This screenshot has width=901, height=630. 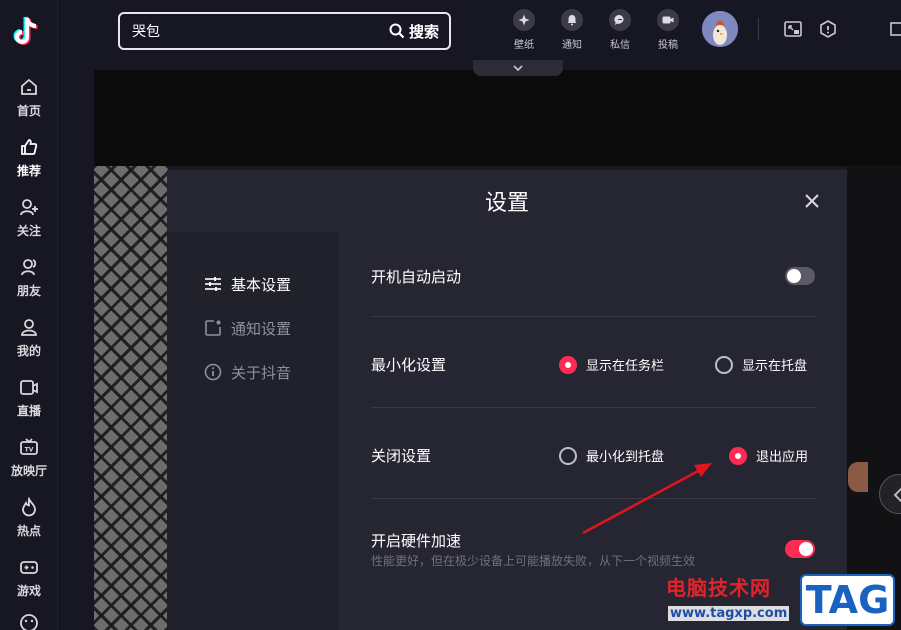 I want to click on sidebar-item-label: 关注, so click(x=28, y=231).